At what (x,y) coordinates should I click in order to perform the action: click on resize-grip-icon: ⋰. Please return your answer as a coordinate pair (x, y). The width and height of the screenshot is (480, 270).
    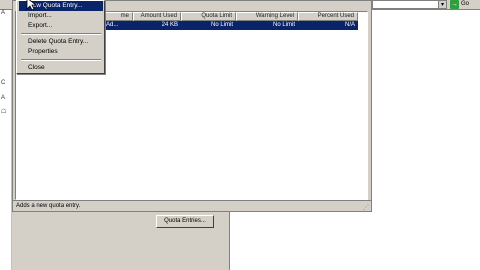
    Looking at the image, I should click on (366, 208).